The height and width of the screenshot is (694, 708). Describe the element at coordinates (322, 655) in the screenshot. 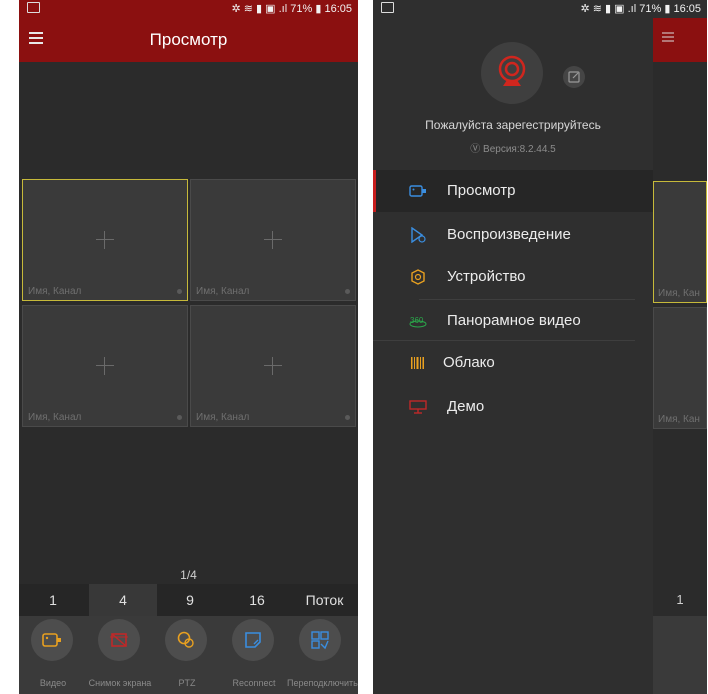

I see `reconnect-all-button: Переподключиться` at that location.